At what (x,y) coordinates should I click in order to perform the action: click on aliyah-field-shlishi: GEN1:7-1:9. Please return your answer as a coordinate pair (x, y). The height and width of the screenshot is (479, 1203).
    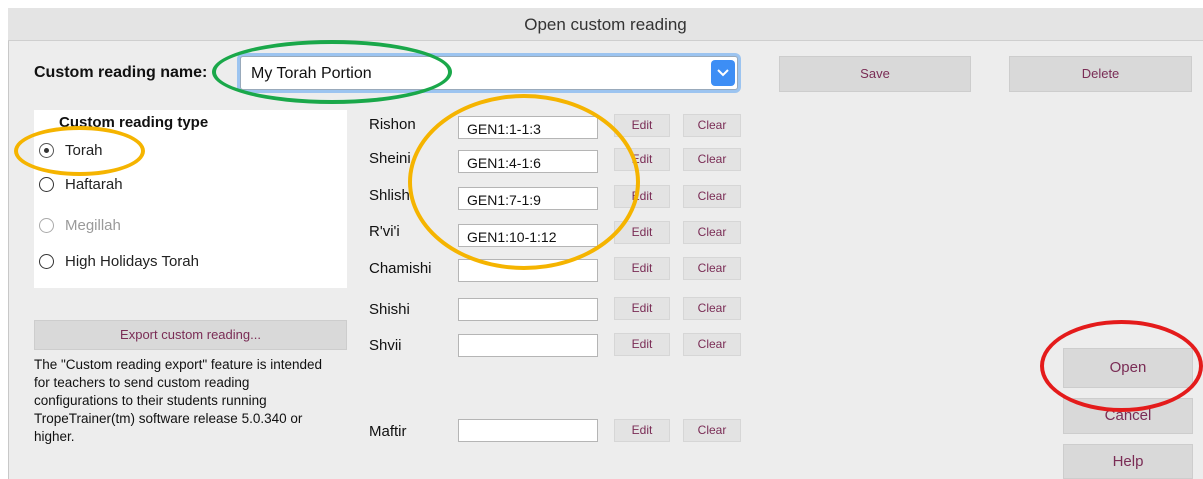
    Looking at the image, I should click on (528, 198).